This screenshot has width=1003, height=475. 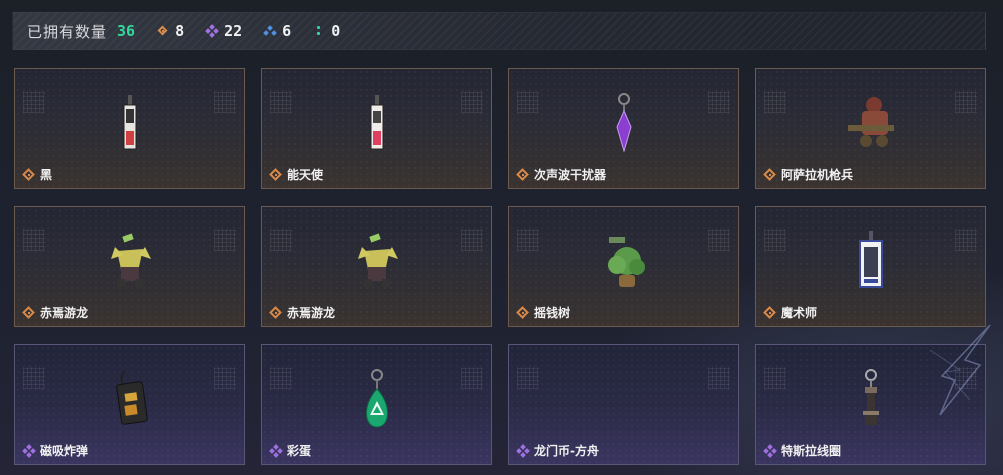 What do you see at coordinates (499, 31) in the screenshot?
I see `inventory-summary-bar: 已拥有数量 36 8 22 6 0` at bounding box center [499, 31].